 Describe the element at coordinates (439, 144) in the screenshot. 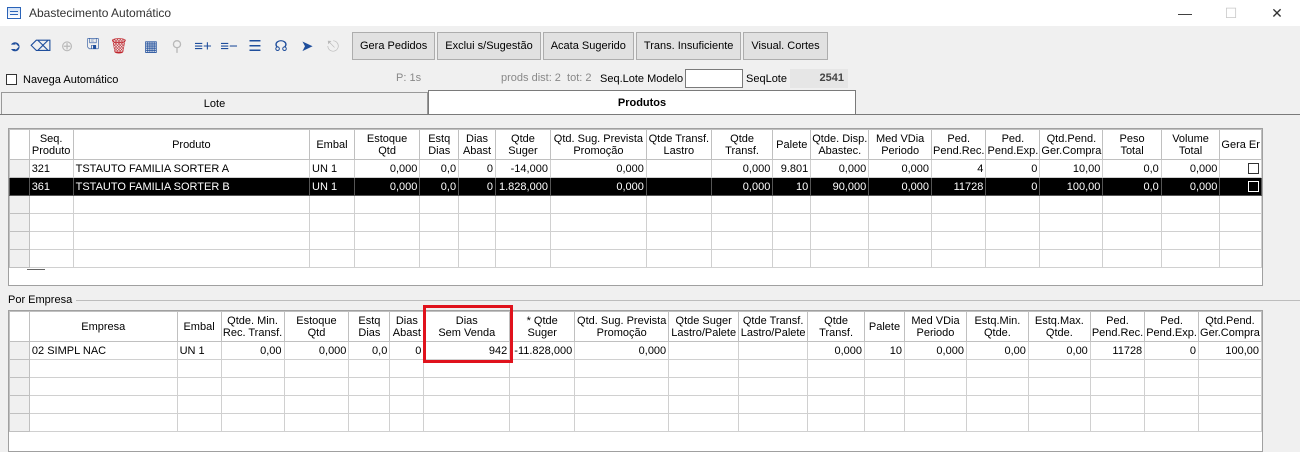

I see `produtos-header-4: Estq Dias` at that location.